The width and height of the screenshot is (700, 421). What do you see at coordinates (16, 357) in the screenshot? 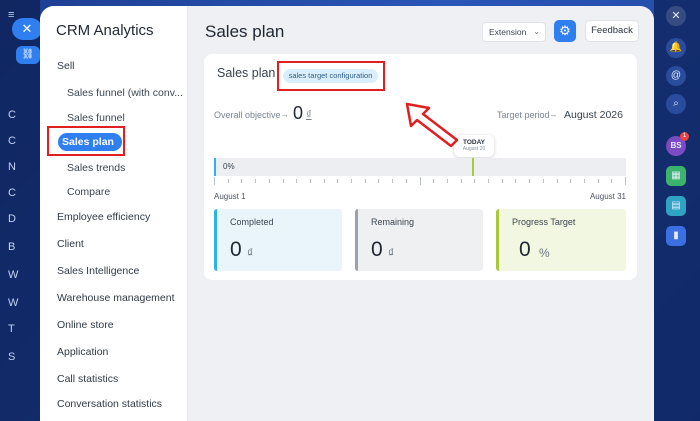
I see `rail-item-10: S` at bounding box center [16, 357].